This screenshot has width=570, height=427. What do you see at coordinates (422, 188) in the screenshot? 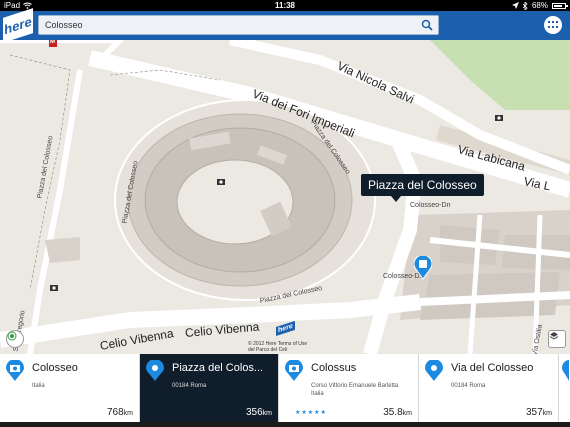
I see `map-callout: Piazza del Colosseo` at bounding box center [422, 188].